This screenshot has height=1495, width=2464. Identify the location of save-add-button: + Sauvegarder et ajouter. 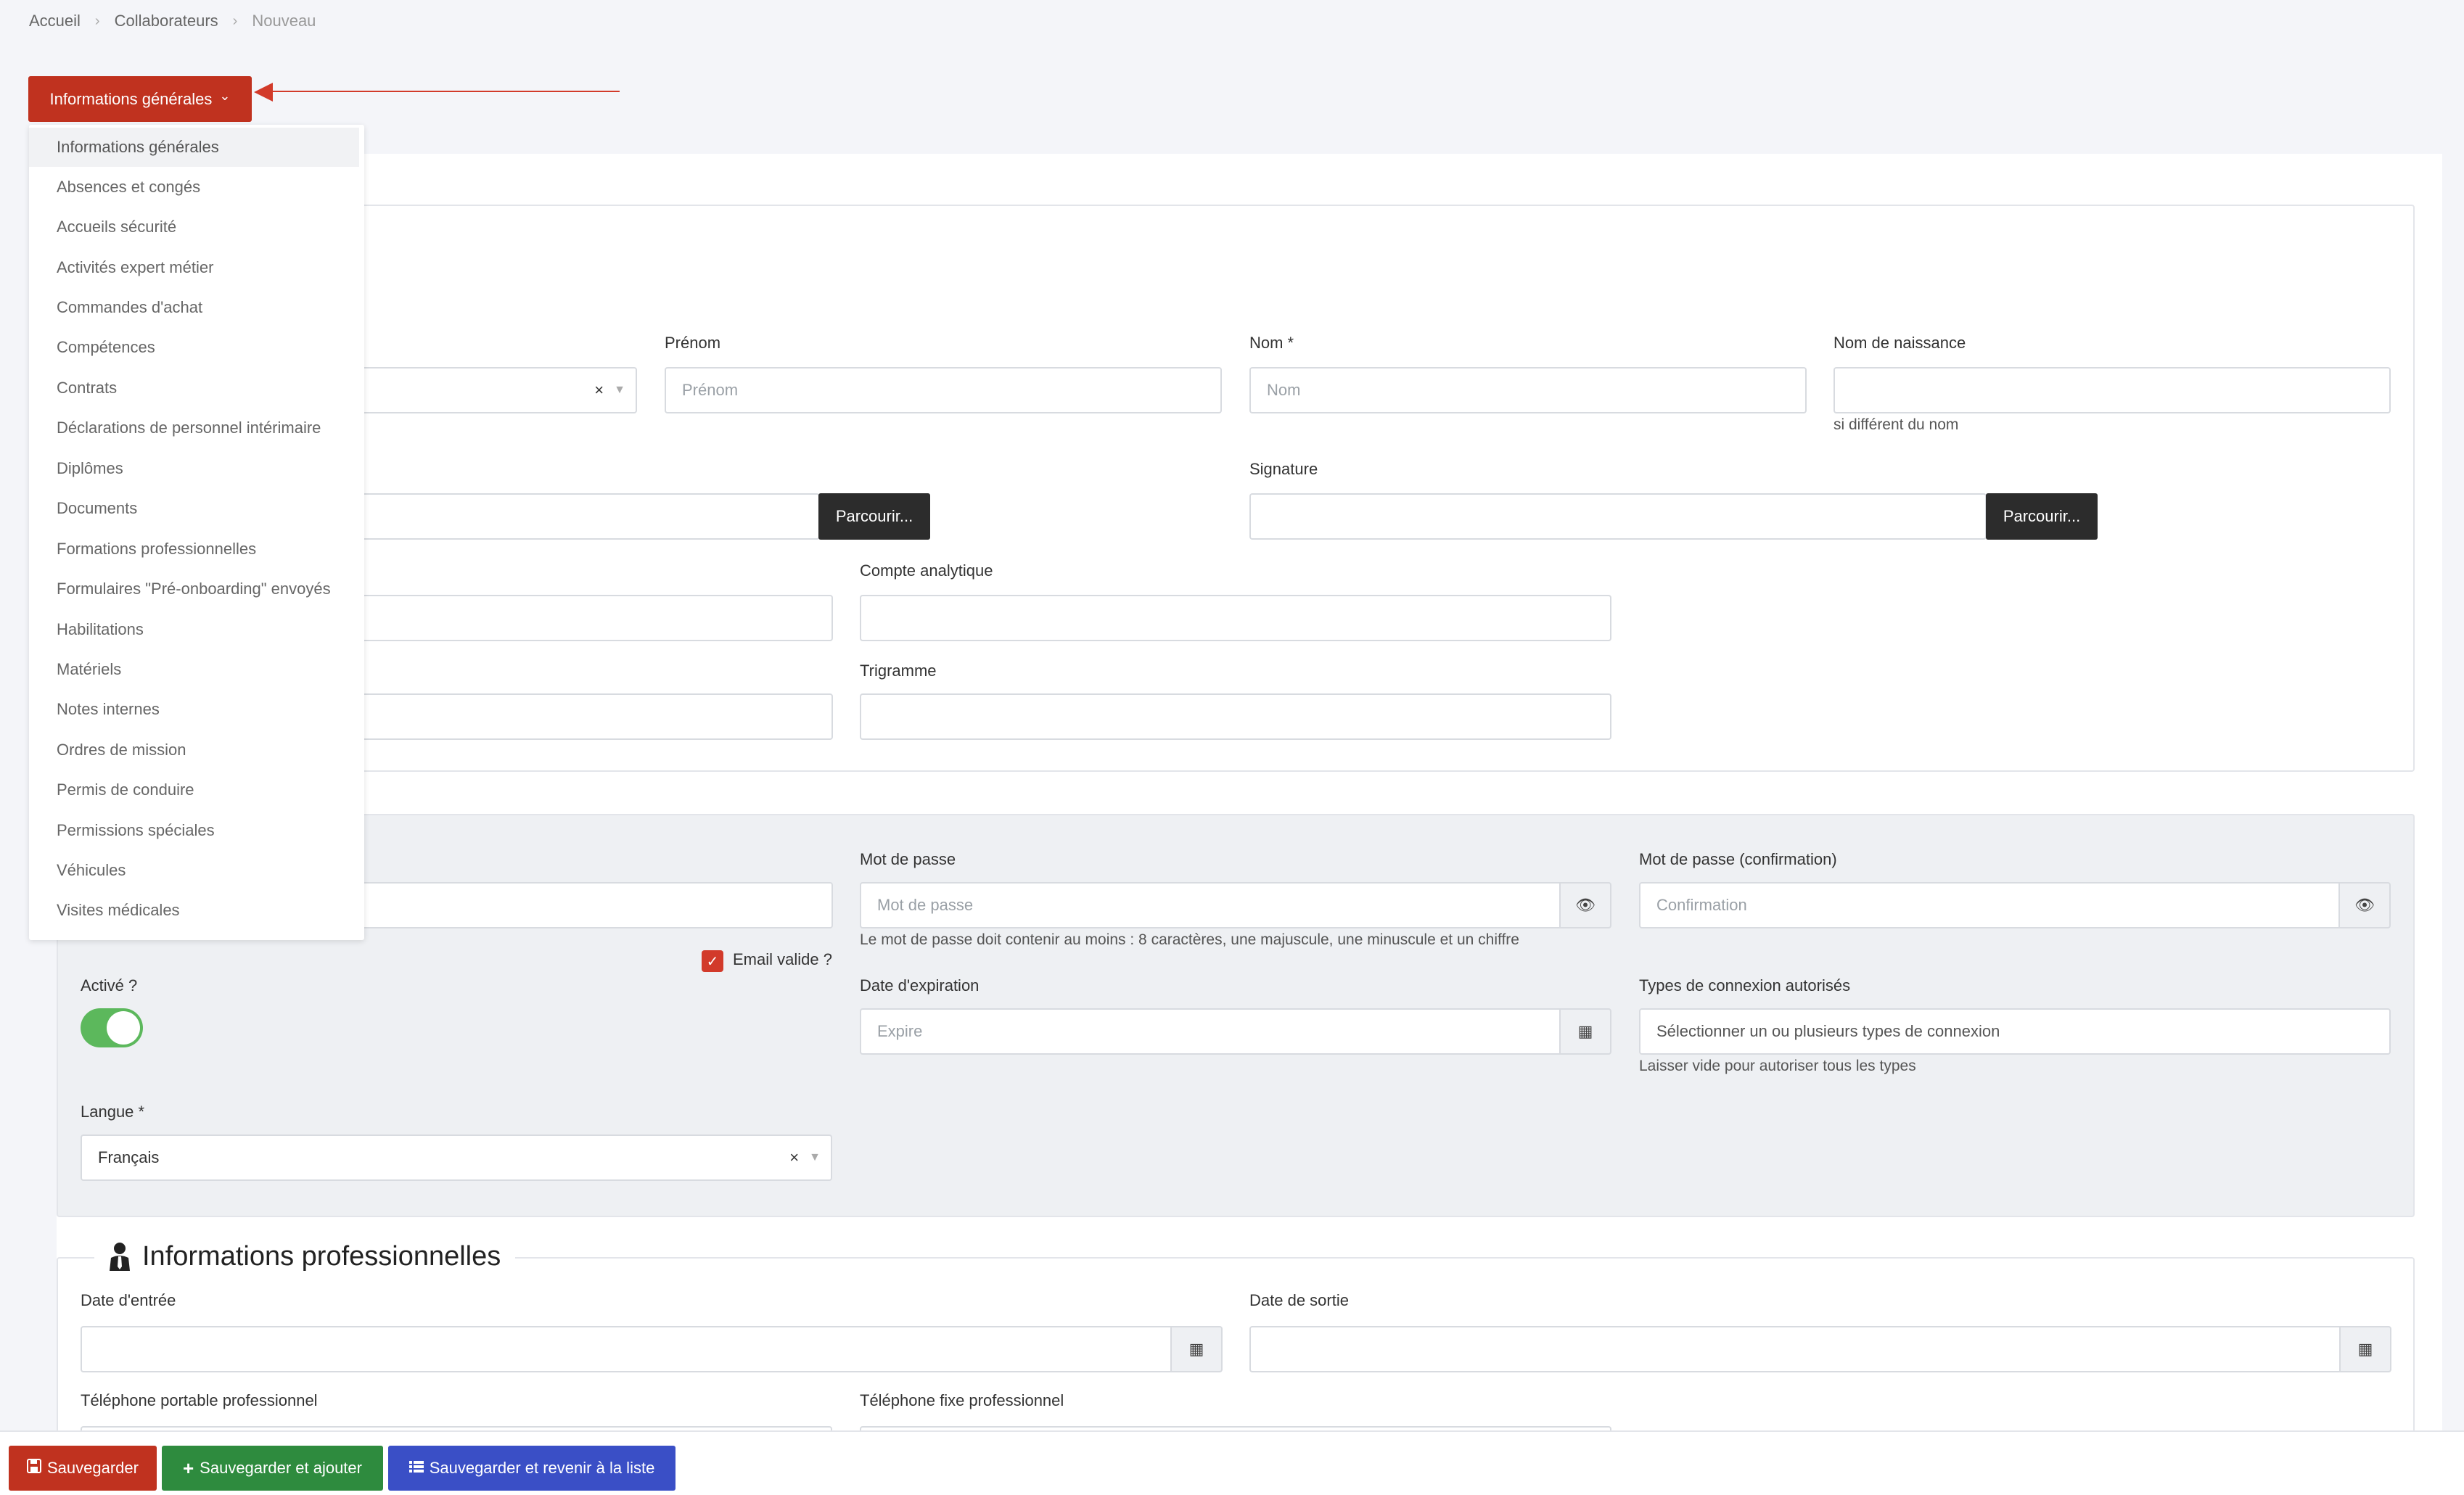
(273, 1468).